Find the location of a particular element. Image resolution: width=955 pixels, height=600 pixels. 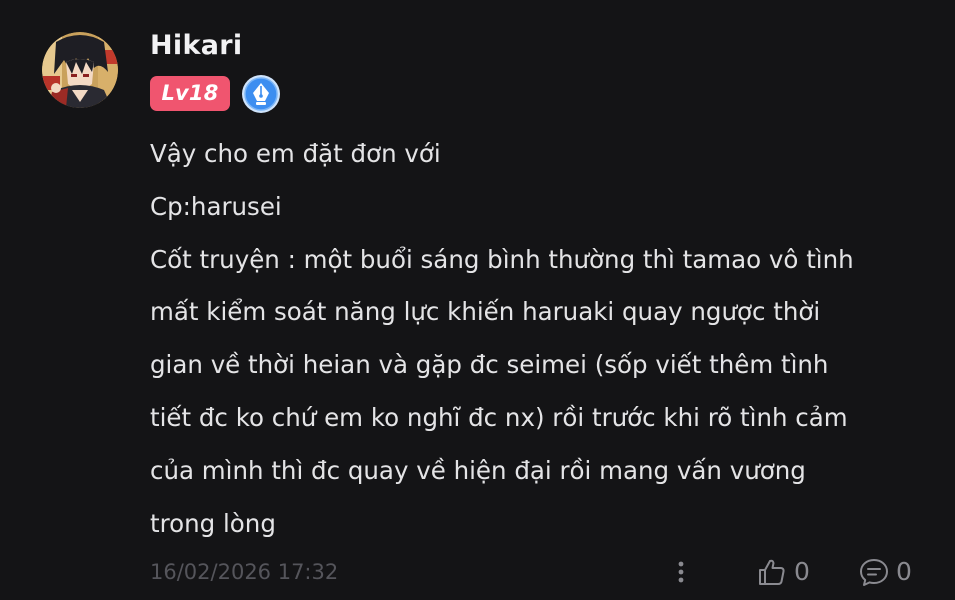

username: Hikari is located at coordinates (196, 46).